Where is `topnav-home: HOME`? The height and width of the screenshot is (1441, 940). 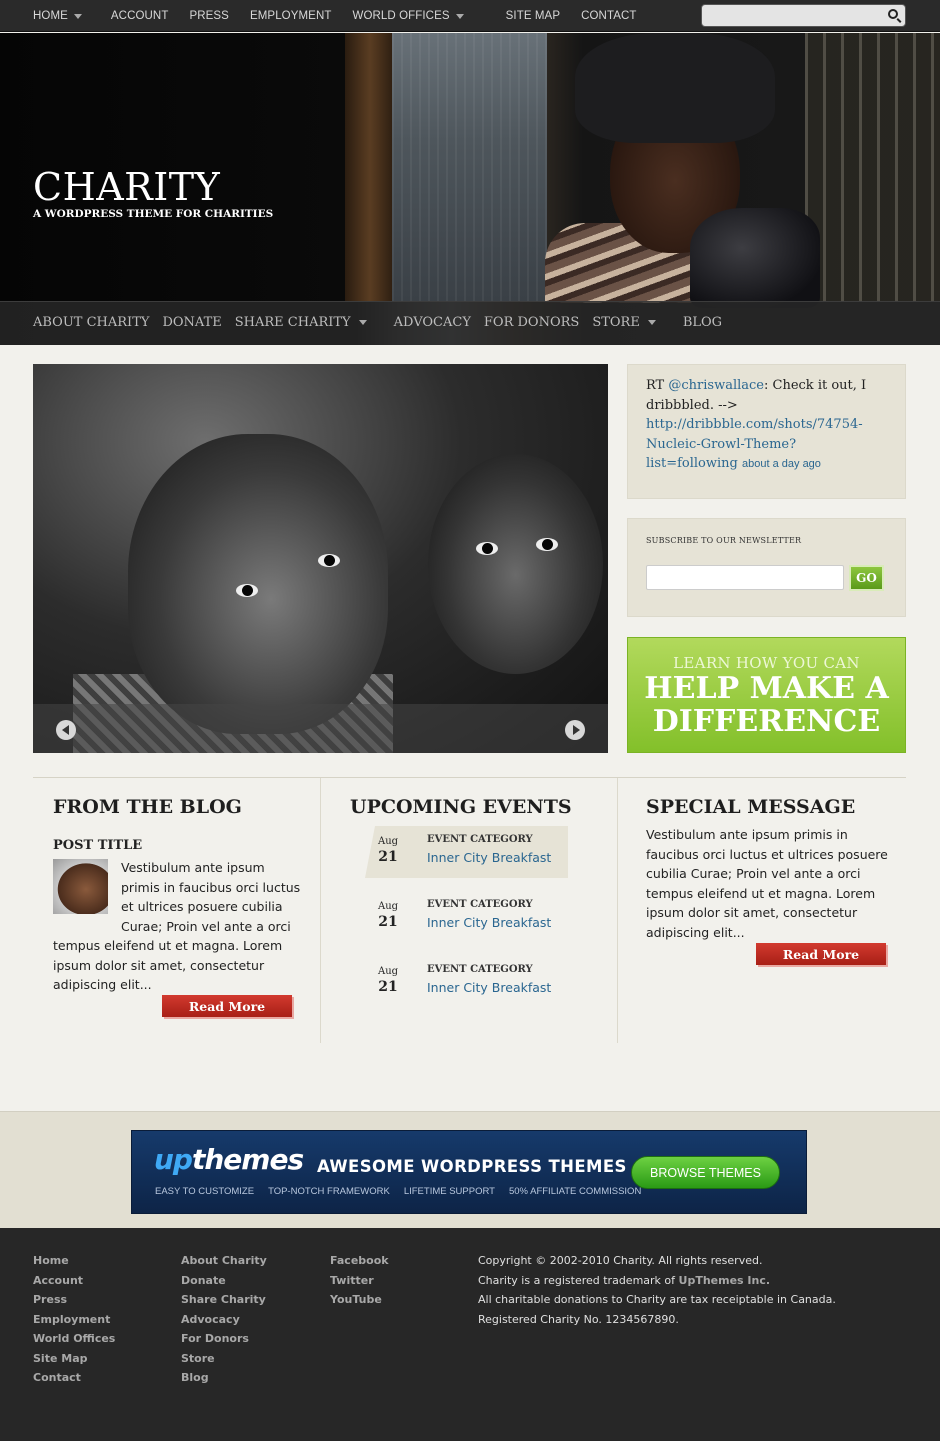 topnav-home: HOME is located at coordinates (57, 16).